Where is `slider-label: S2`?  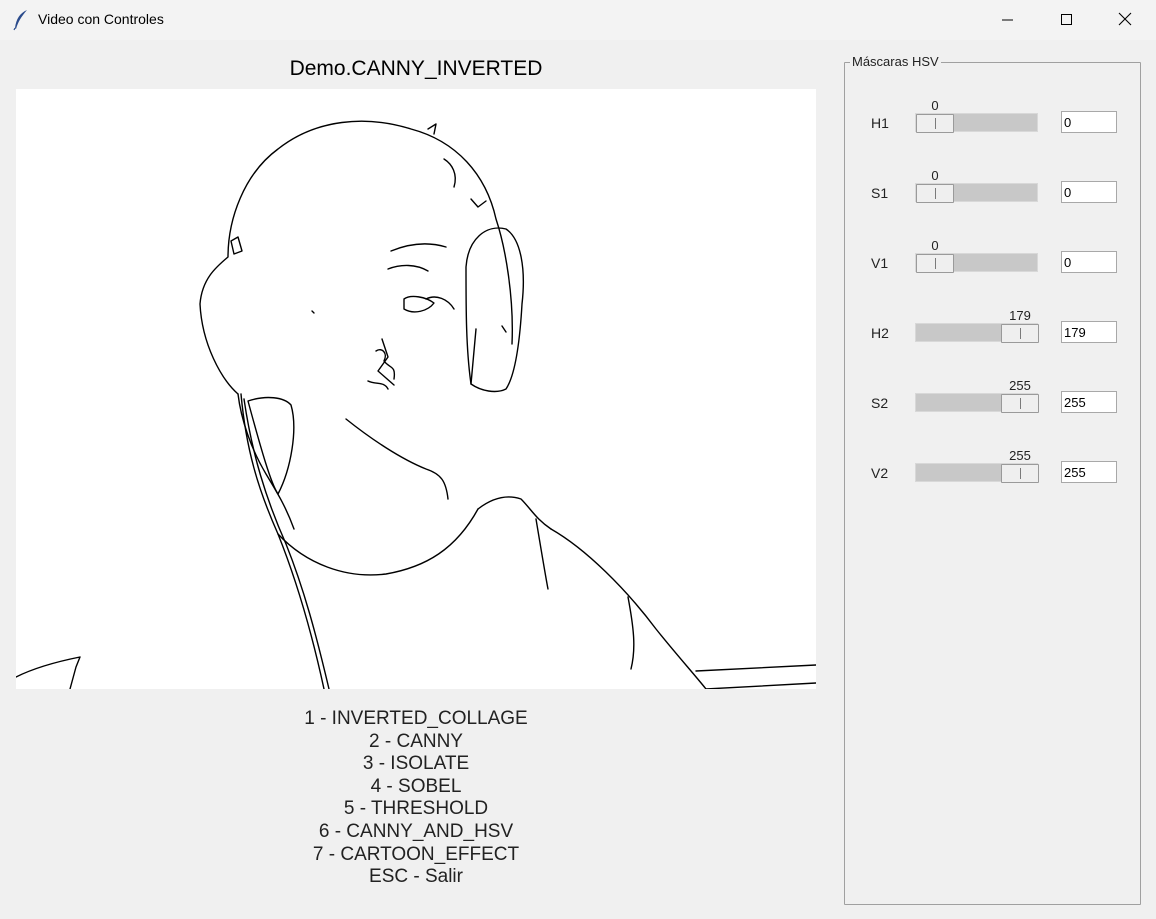 slider-label: S2 is located at coordinates (880, 403).